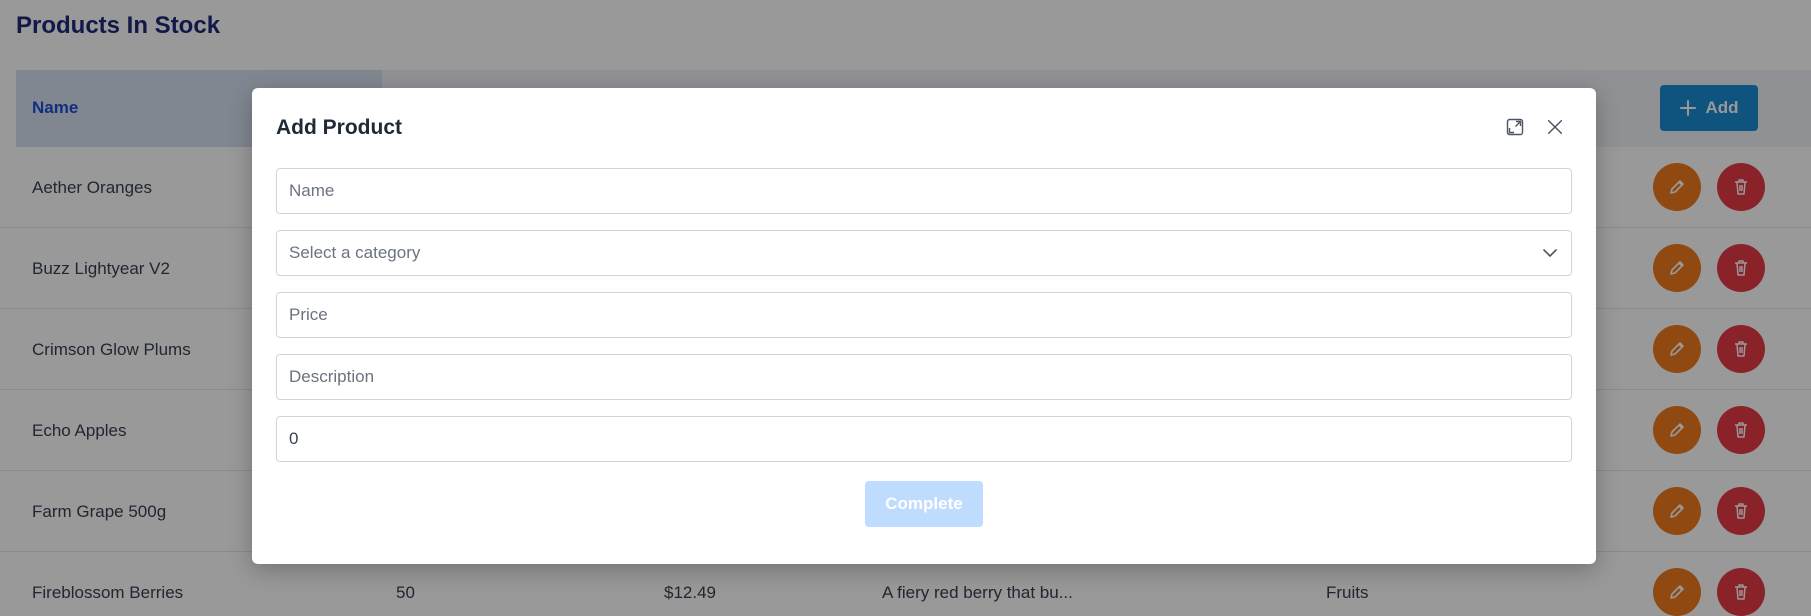 This screenshot has width=1811, height=616. Describe the element at coordinates (339, 127) in the screenshot. I see `modal-title: Add Product` at that location.